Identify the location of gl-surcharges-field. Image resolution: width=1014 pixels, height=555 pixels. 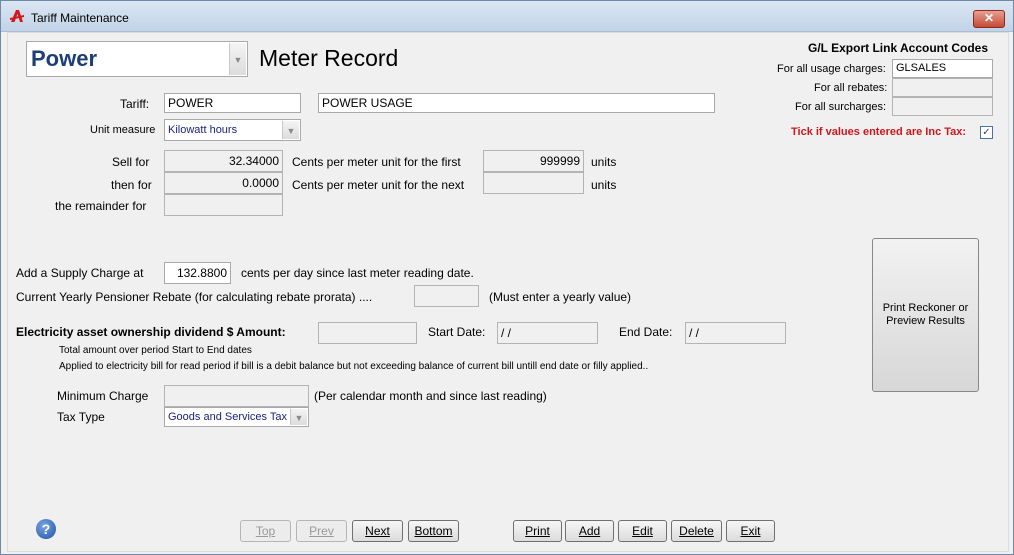
(942, 106).